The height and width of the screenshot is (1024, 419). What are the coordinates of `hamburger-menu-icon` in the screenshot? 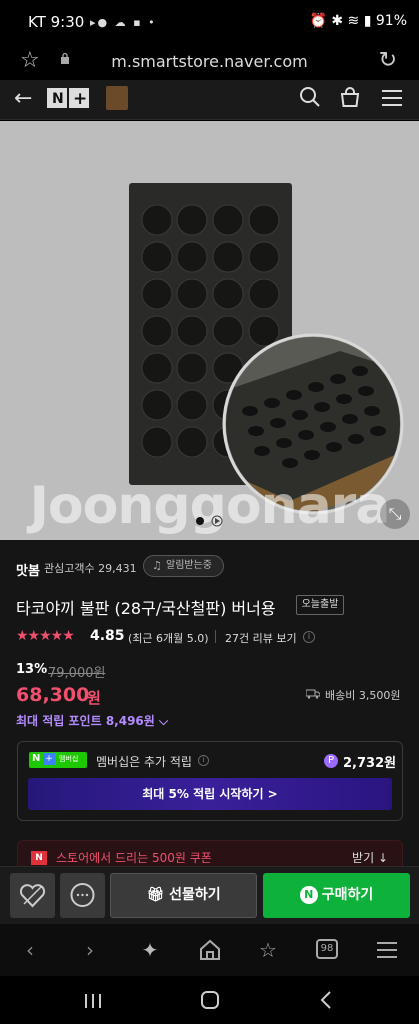 It's located at (392, 98).